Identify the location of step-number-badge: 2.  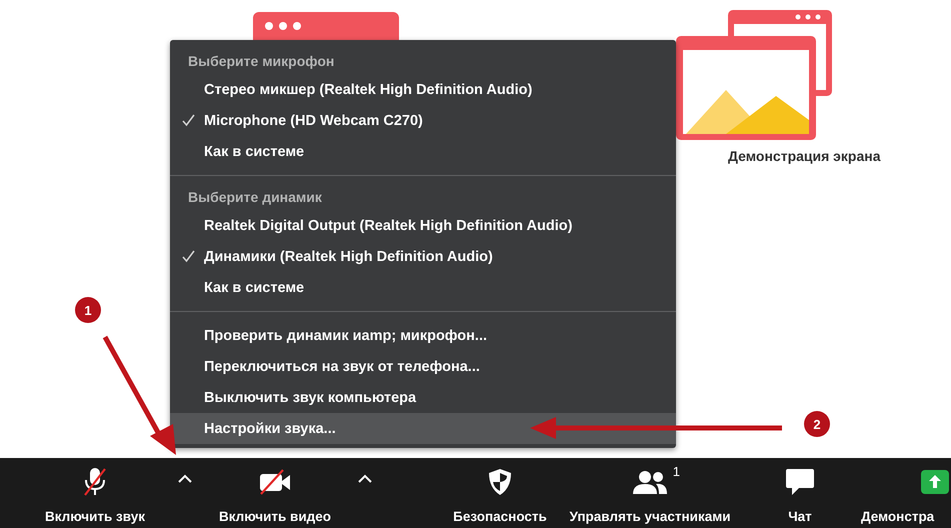
(817, 424).